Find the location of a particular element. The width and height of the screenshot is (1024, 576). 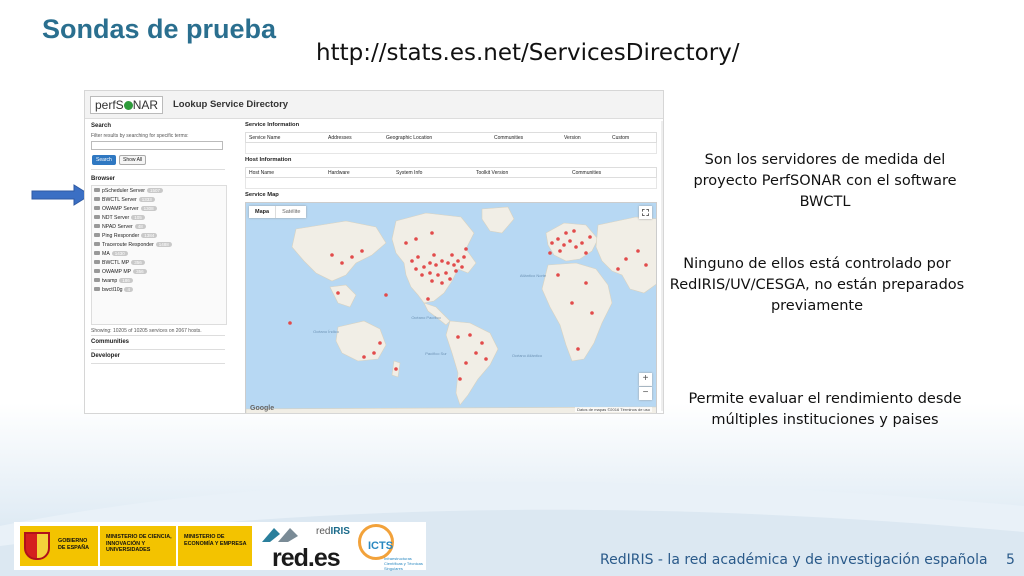

ocean-label: Océano Índico is located at coordinates (326, 331).